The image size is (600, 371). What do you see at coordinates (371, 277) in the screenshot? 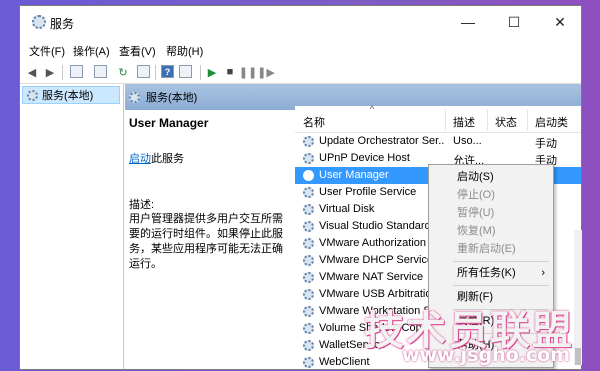
I see `service-name: VMware NAT Service` at bounding box center [371, 277].